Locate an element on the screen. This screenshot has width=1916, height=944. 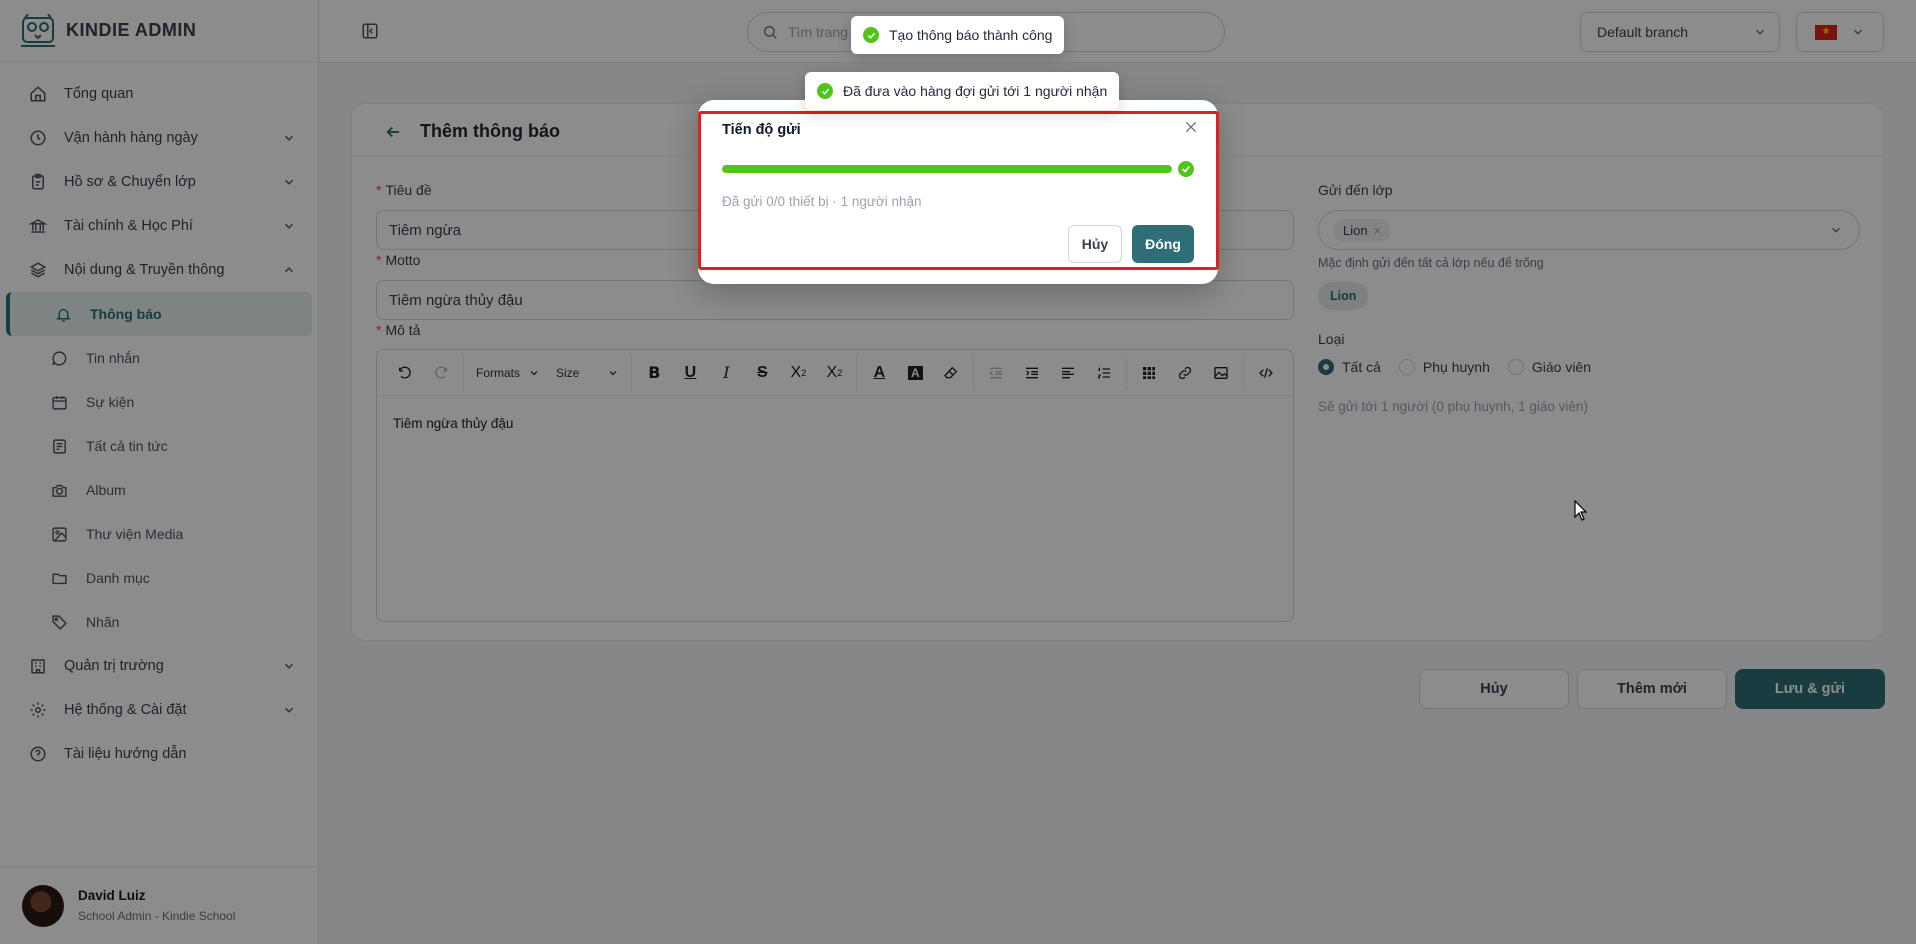
toast-queued: Đã đưa vào hàng đợi gửi tới 1 người nhận is located at coordinates (962, 91).